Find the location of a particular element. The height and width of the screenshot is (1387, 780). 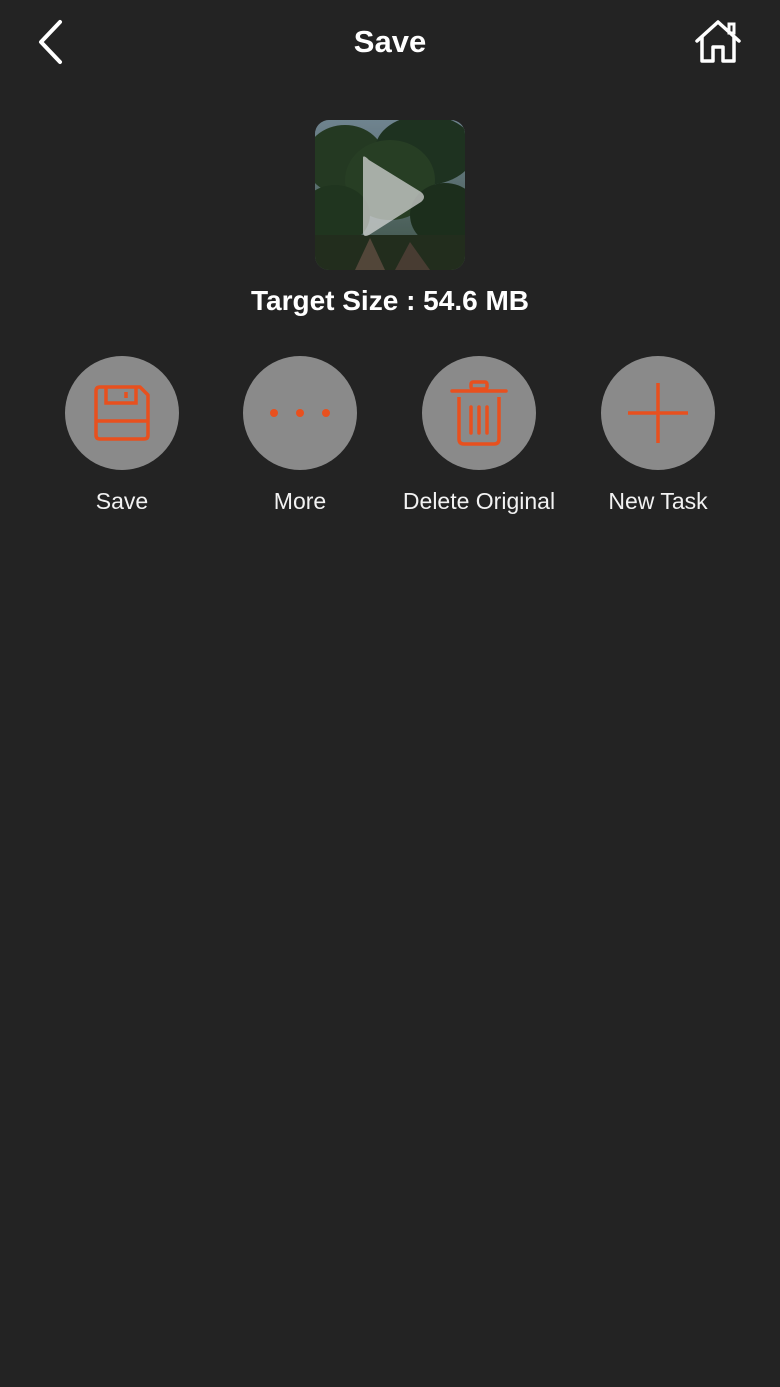

delete-original-button-circle is located at coordinates (479, 413).